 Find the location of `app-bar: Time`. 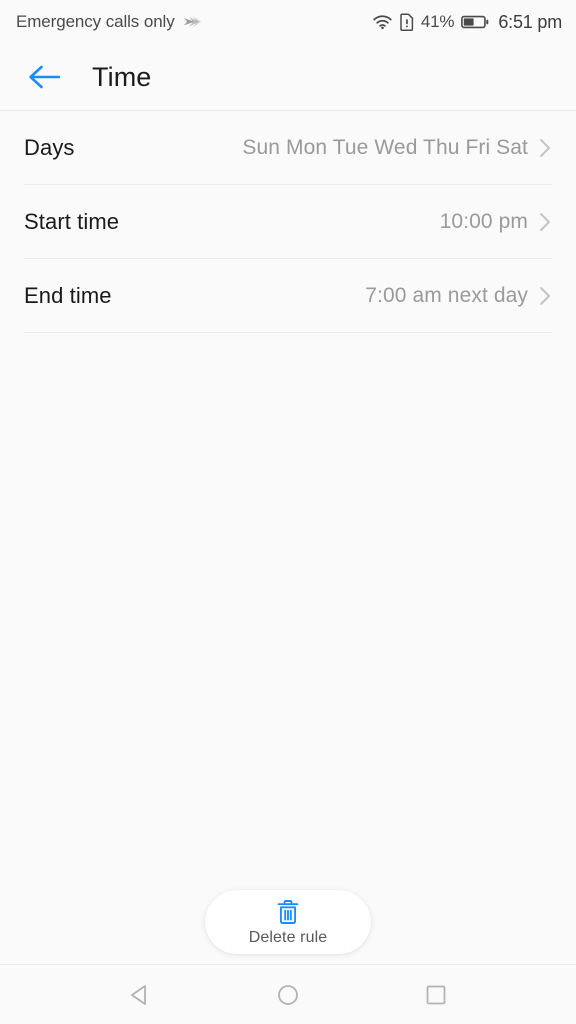

app-bar: Time is located at coordinates (288, 77).